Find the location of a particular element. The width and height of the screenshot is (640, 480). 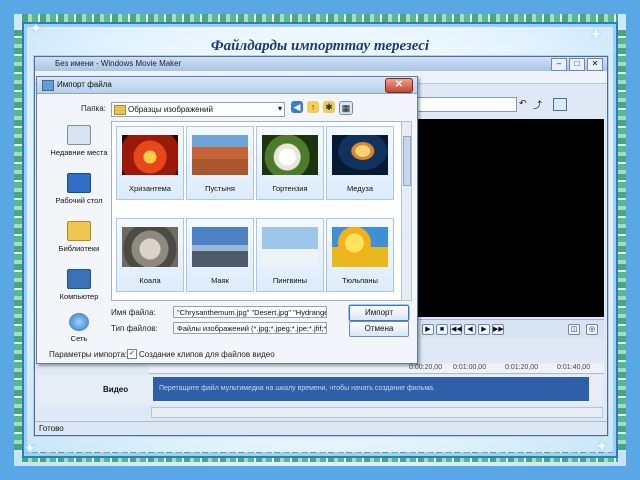

status-bar: Готово is located at coordinates (321, 428).